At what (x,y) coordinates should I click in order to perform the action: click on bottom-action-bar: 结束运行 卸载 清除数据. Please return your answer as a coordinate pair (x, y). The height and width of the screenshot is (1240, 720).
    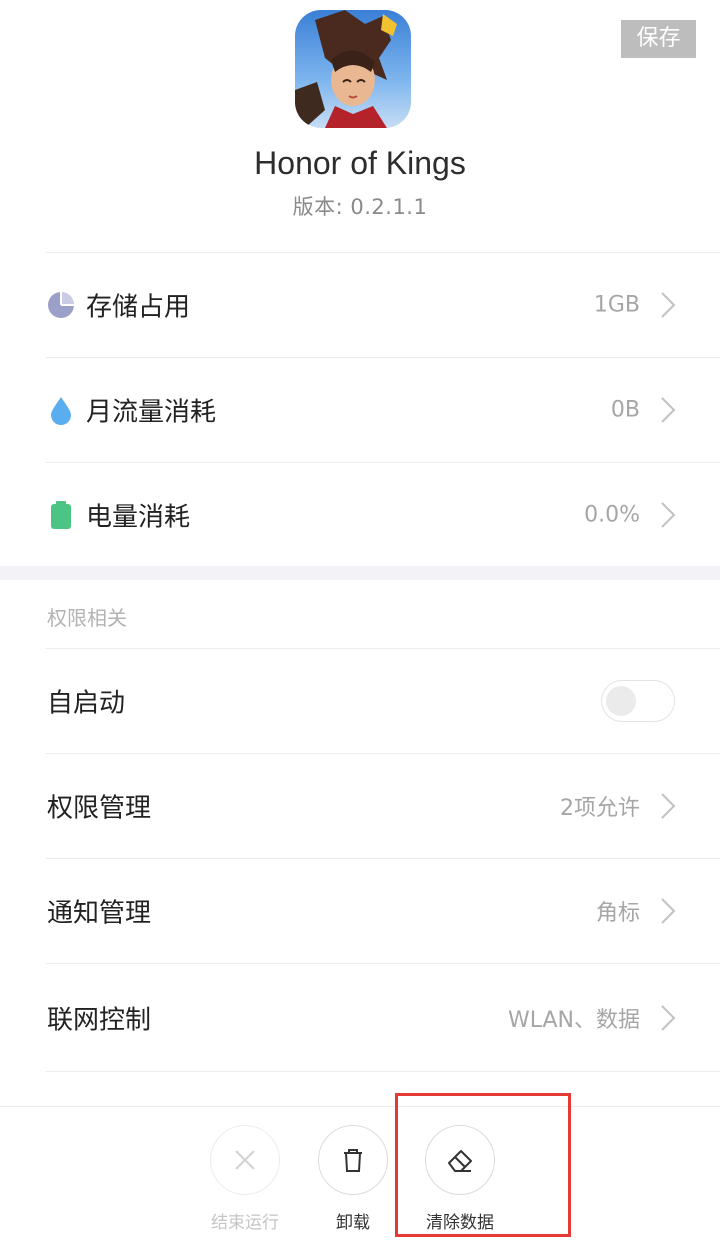
    Looking at the image, I should click on (360, 1173).